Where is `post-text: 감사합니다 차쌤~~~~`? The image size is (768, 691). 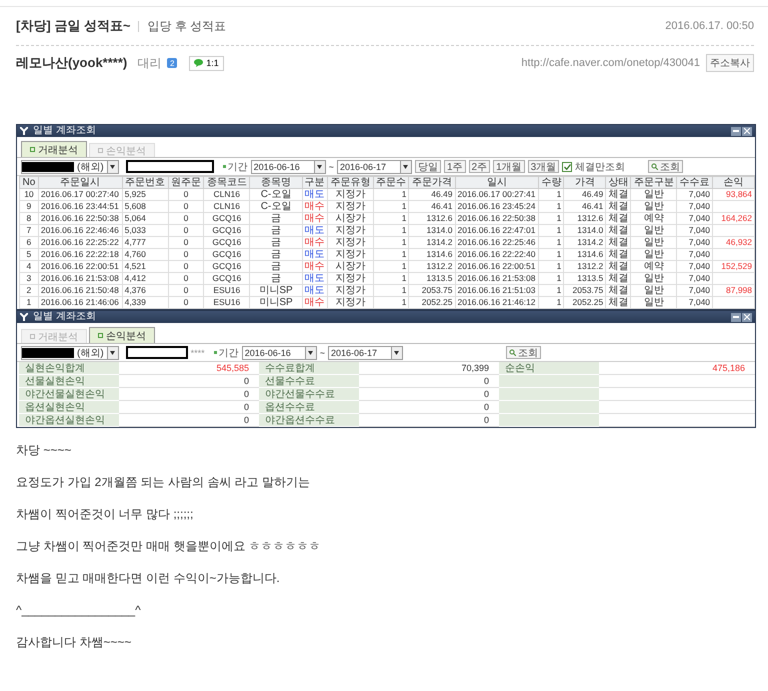 post-text: 감사합니다 차쌤~~~~ is located at coordinates (74, 642).